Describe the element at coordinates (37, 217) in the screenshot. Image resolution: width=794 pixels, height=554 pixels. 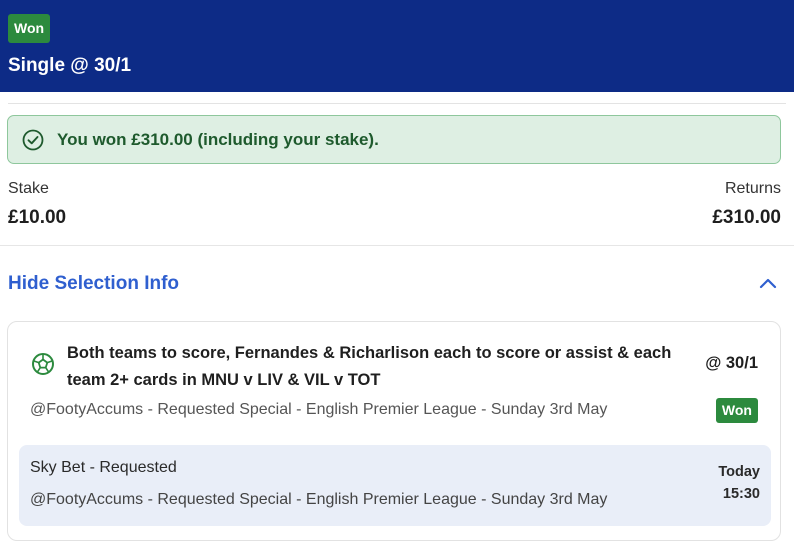
I see `stake-value: £10.00` at that location.